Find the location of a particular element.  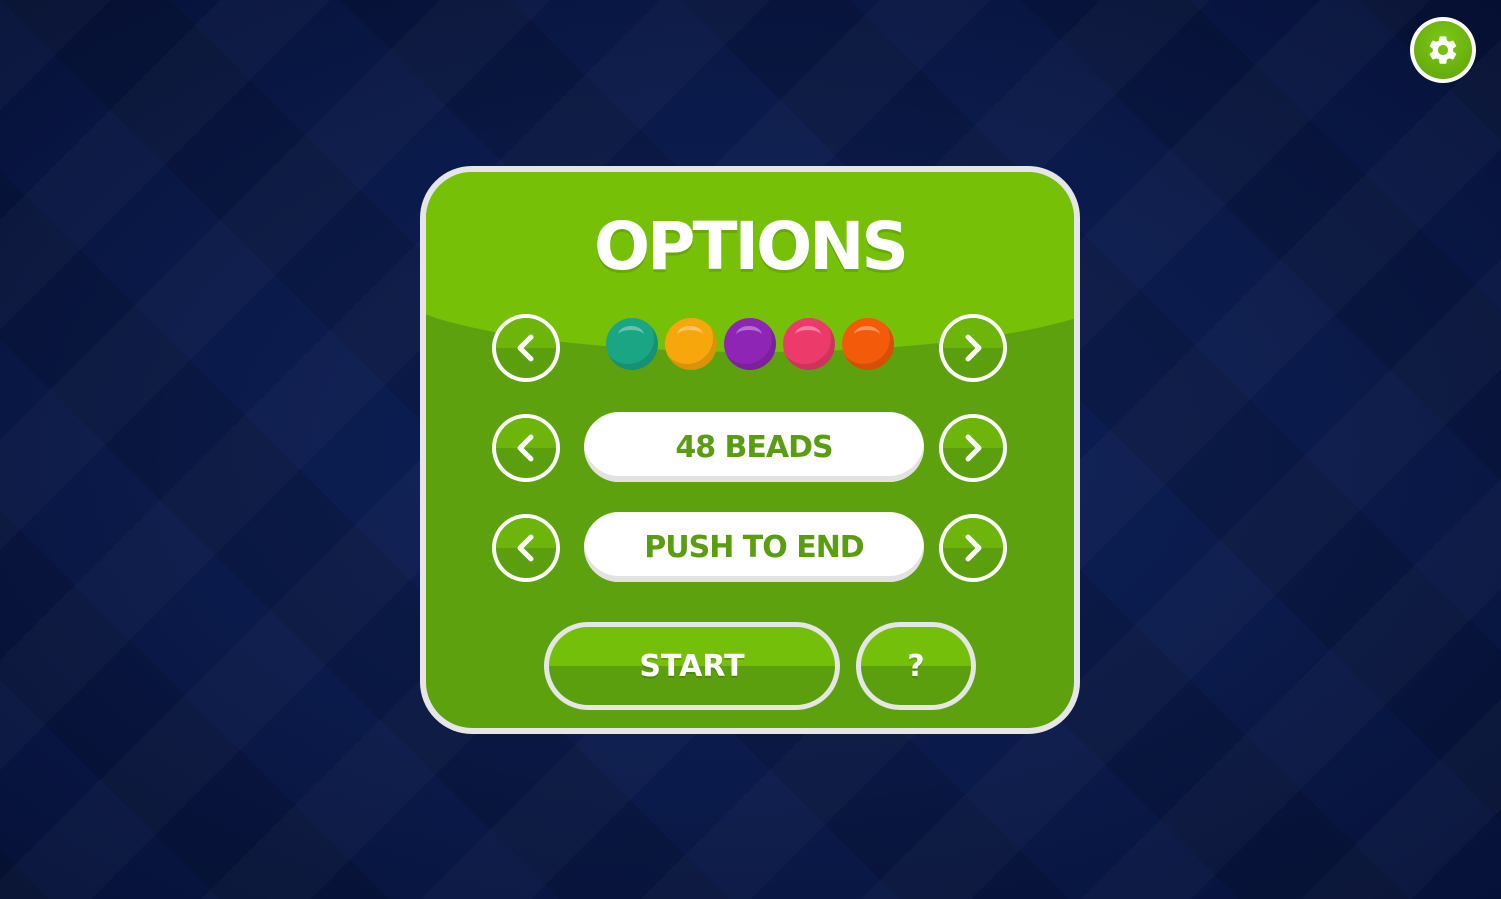

mode-next-button-face is located at coordinates (973, 548).